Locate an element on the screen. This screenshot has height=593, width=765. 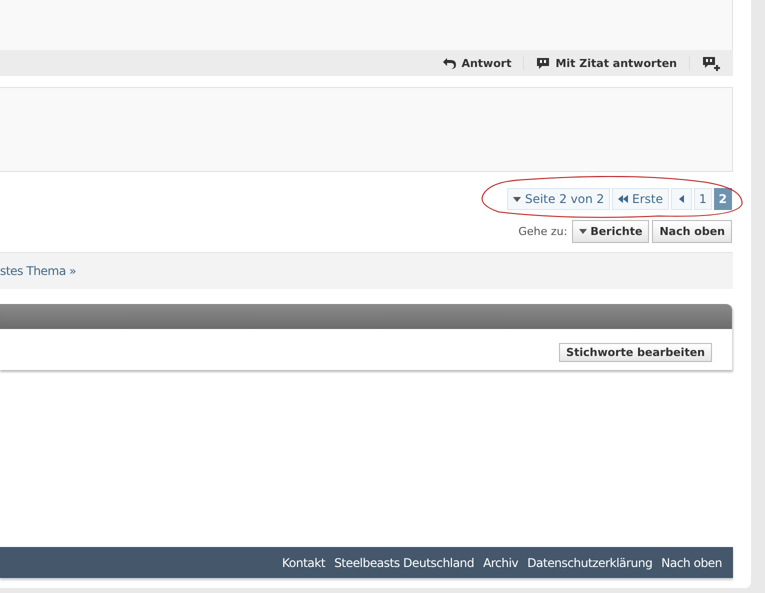
footer-link: Datenschutzerklärung is located at coordinates (589, 563).